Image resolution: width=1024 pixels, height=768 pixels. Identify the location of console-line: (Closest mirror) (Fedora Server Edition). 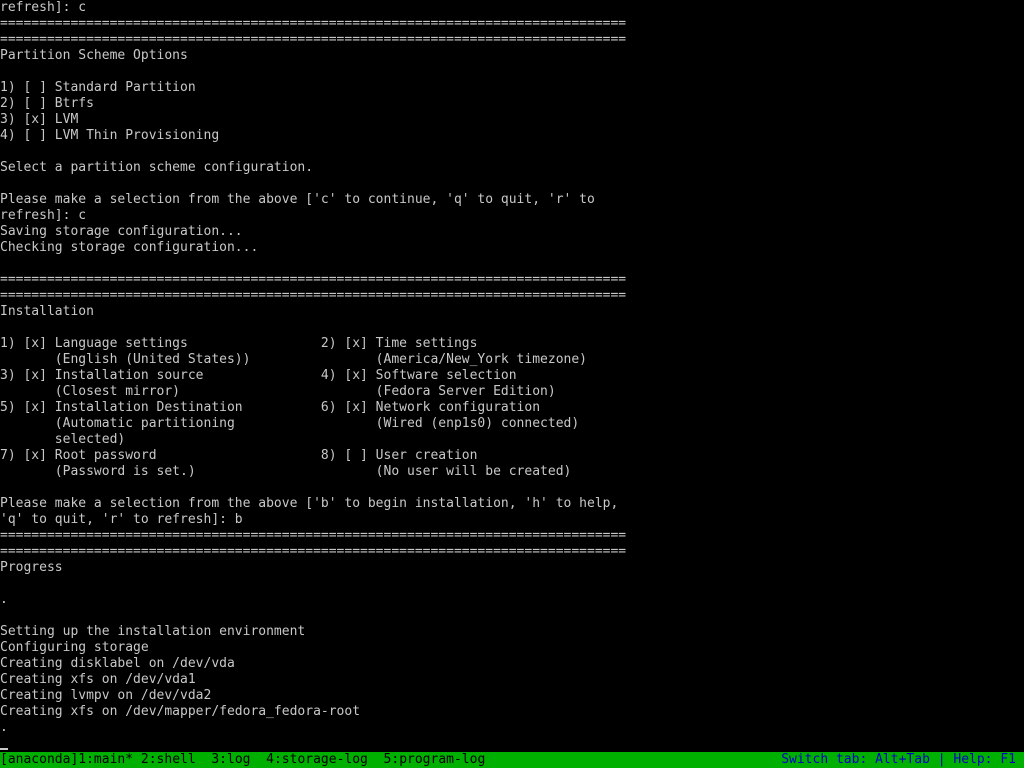
(278, 391).